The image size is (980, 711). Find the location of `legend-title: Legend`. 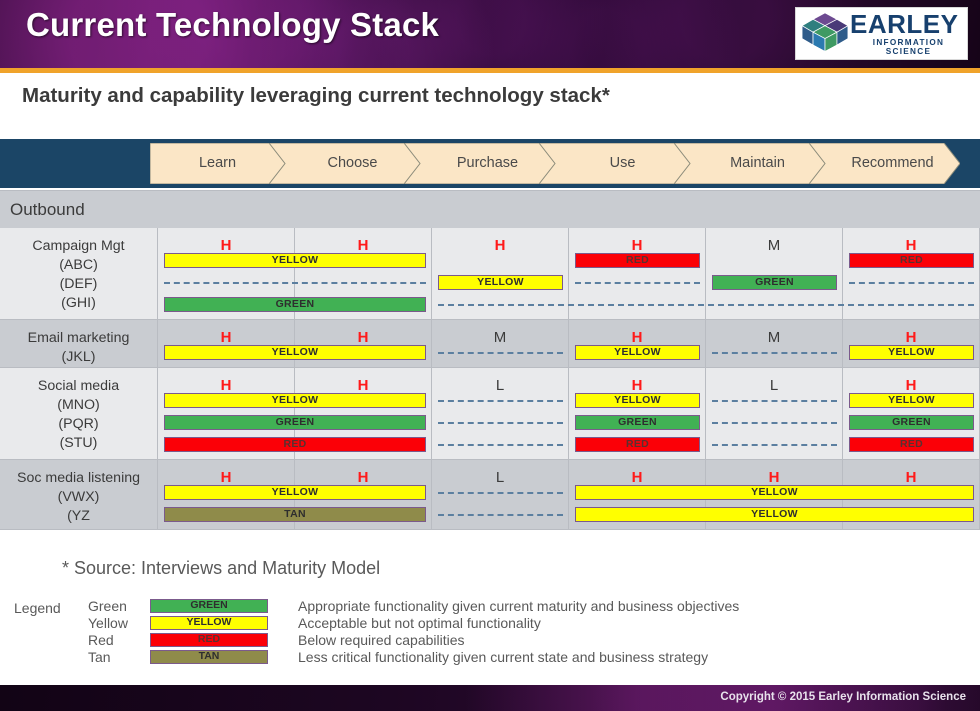

legend-title: Legend is located at coordinates (37, 608).